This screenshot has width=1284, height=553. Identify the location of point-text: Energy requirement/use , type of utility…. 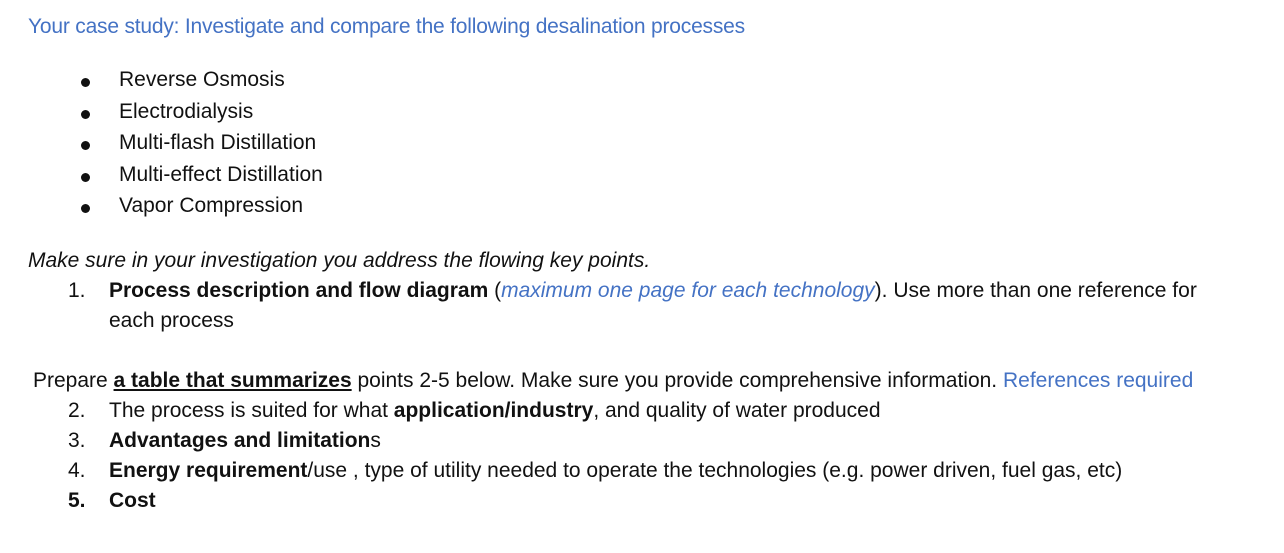
(615, 471).